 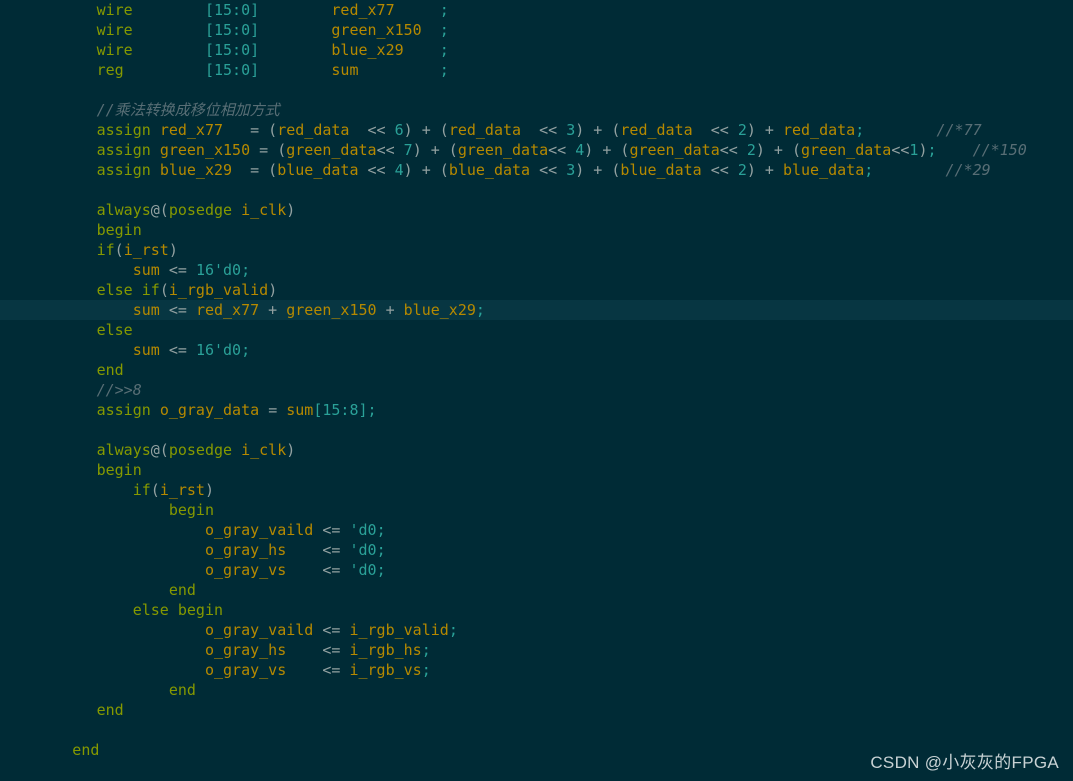 I want to click on code-line-text: //乘法转换成移位相加方式, so click(x=140, y=110).